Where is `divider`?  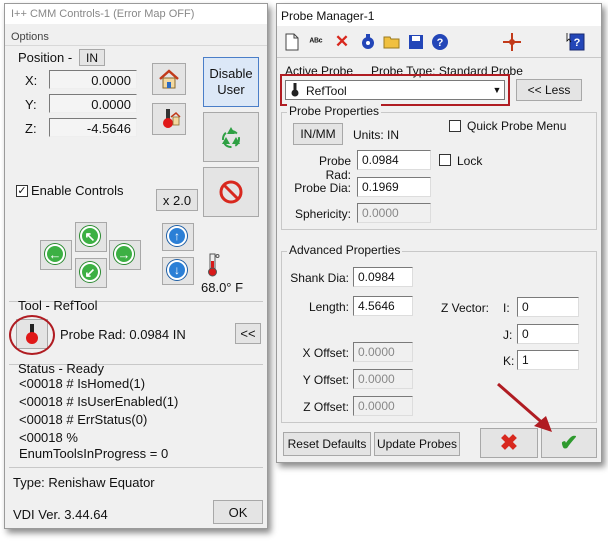
divider is located at coordinates (136, 467).